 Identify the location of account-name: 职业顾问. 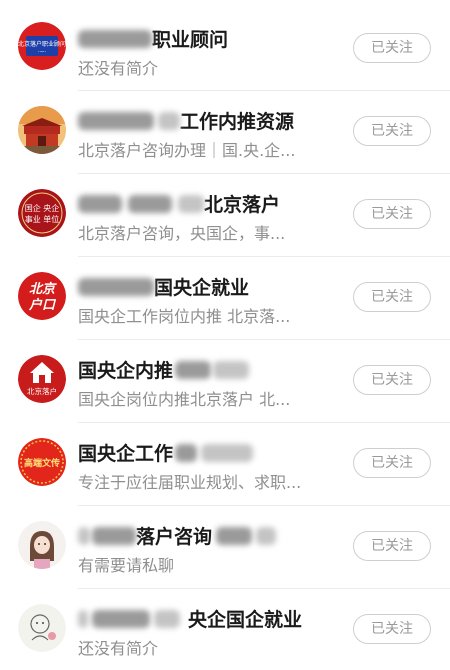
(153, 40).